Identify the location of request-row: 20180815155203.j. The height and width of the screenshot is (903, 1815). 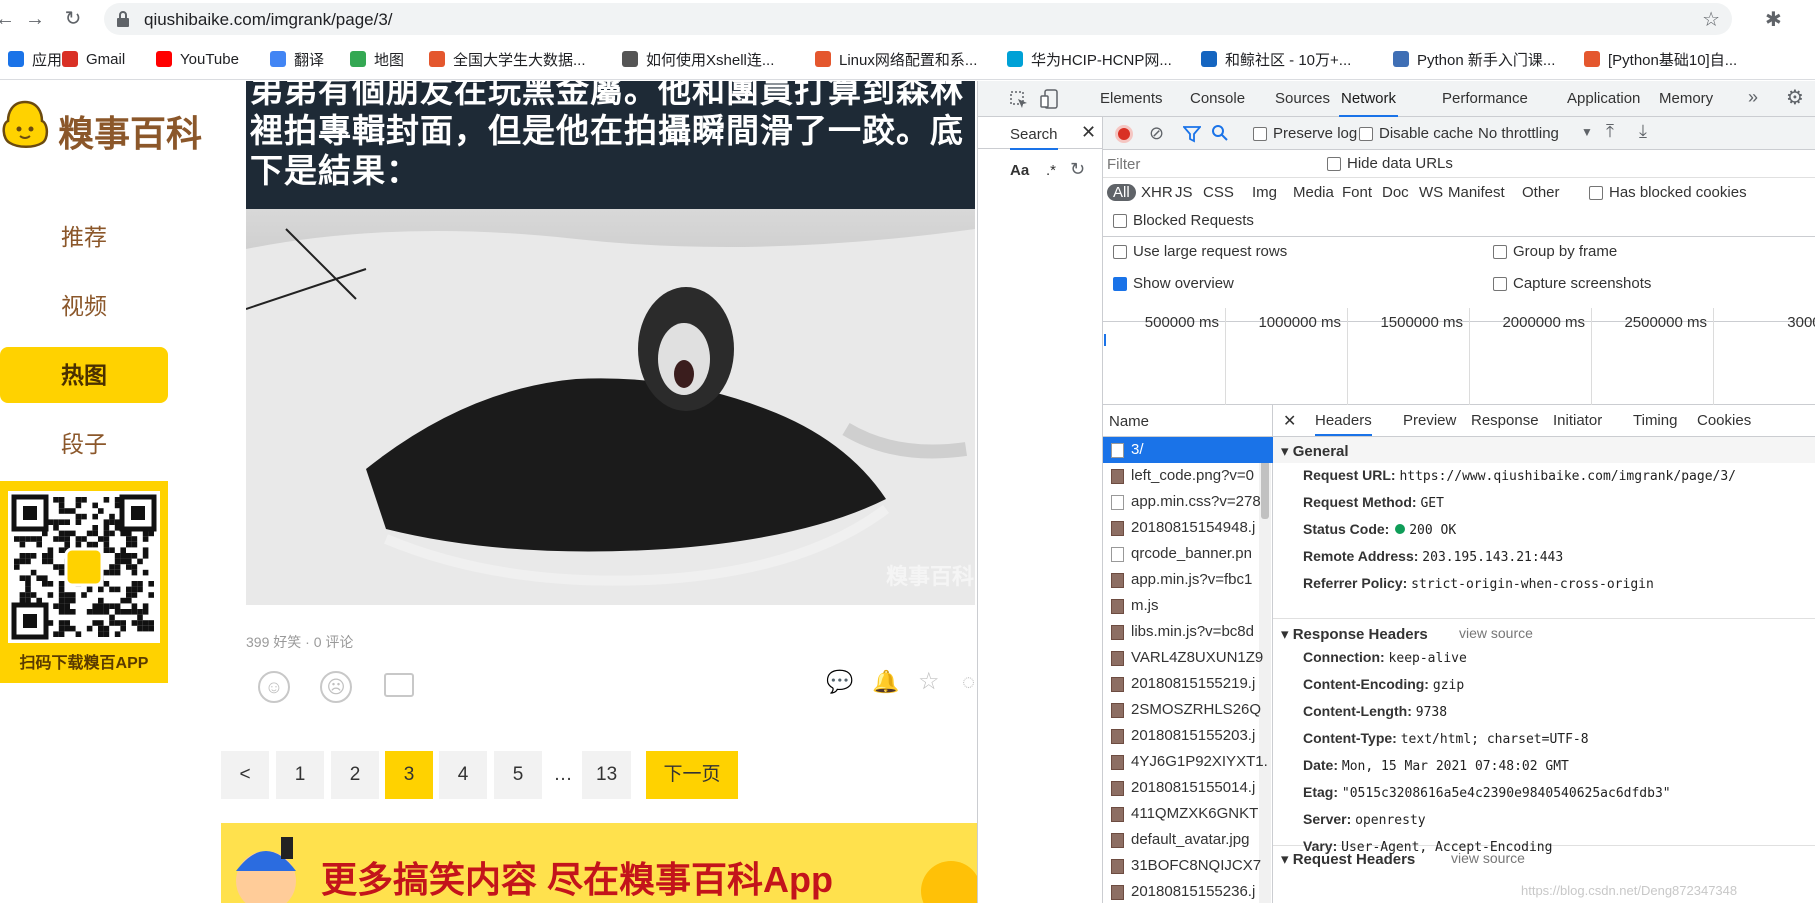
(1188, 736).